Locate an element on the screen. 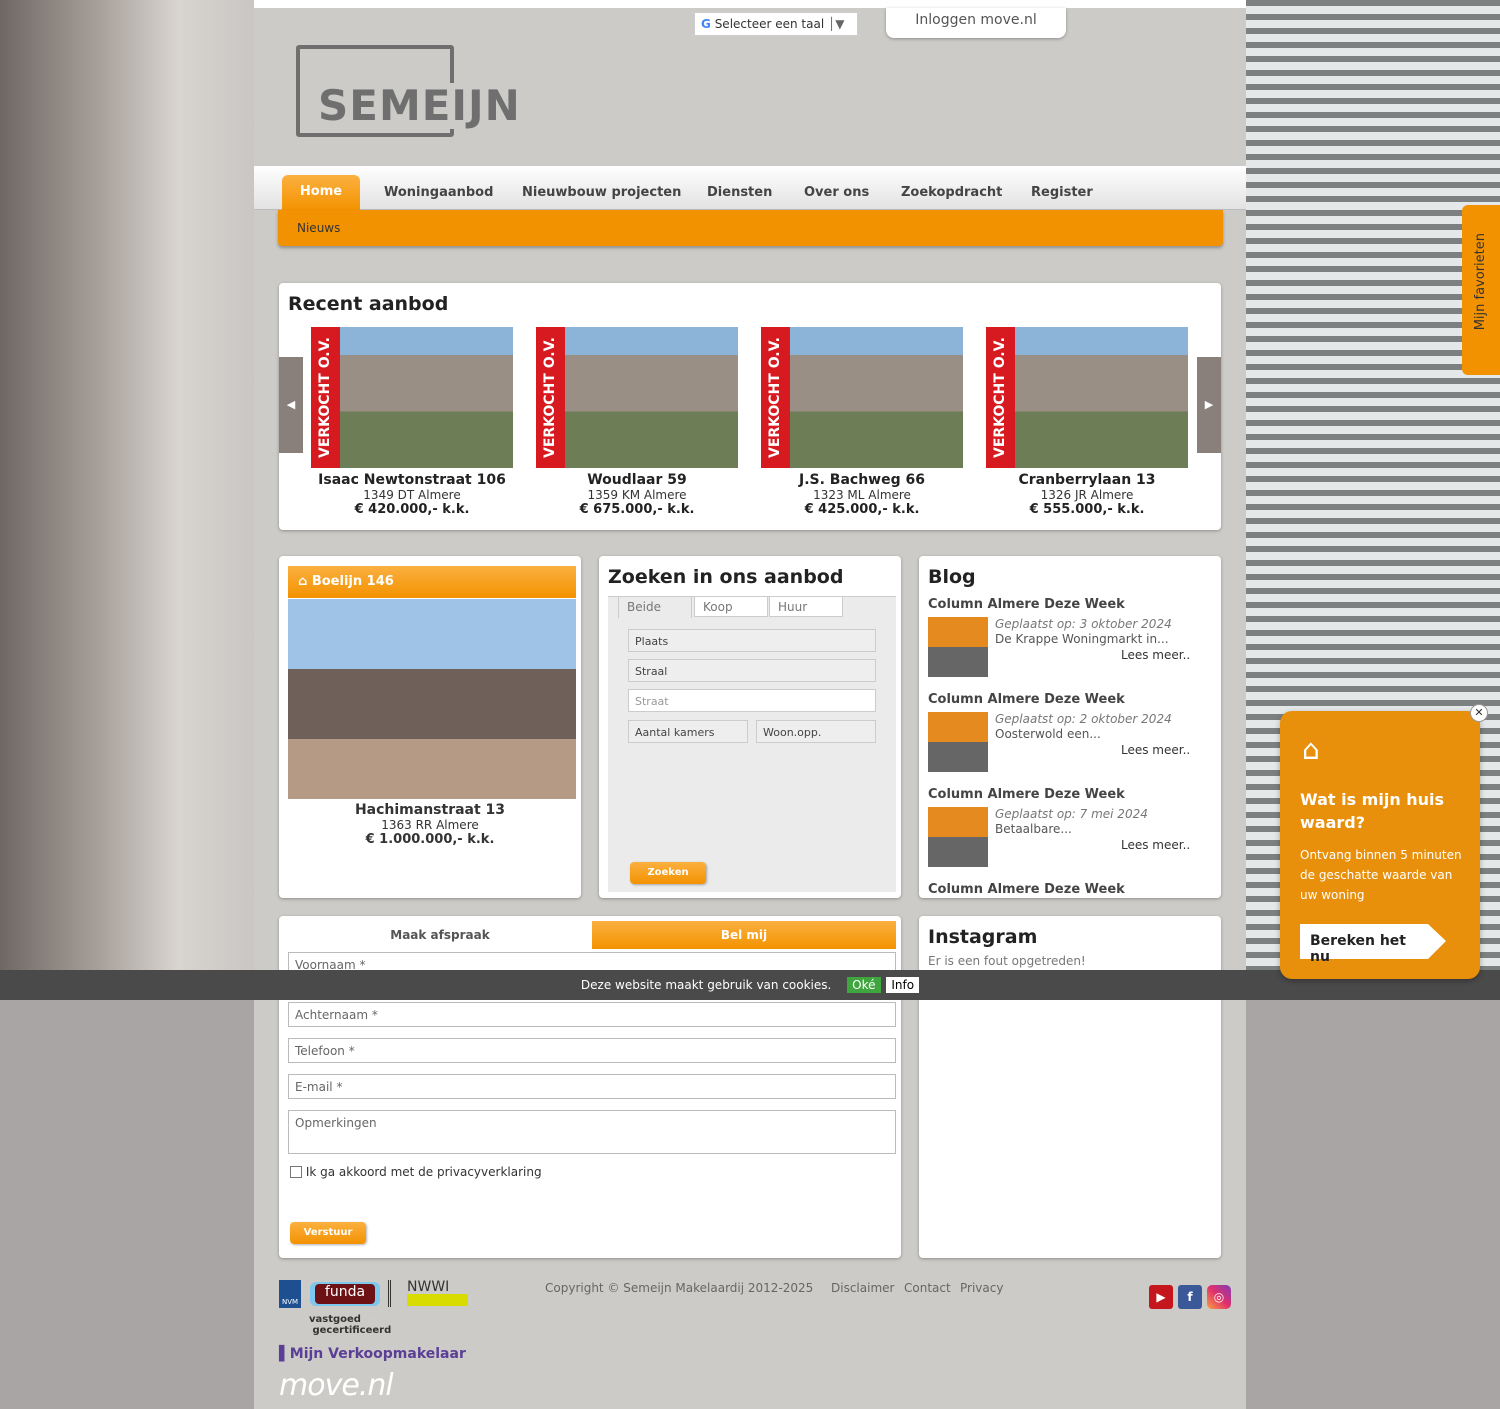  subnav-nieuws: Nieuws is located at coordinates (318, 228).